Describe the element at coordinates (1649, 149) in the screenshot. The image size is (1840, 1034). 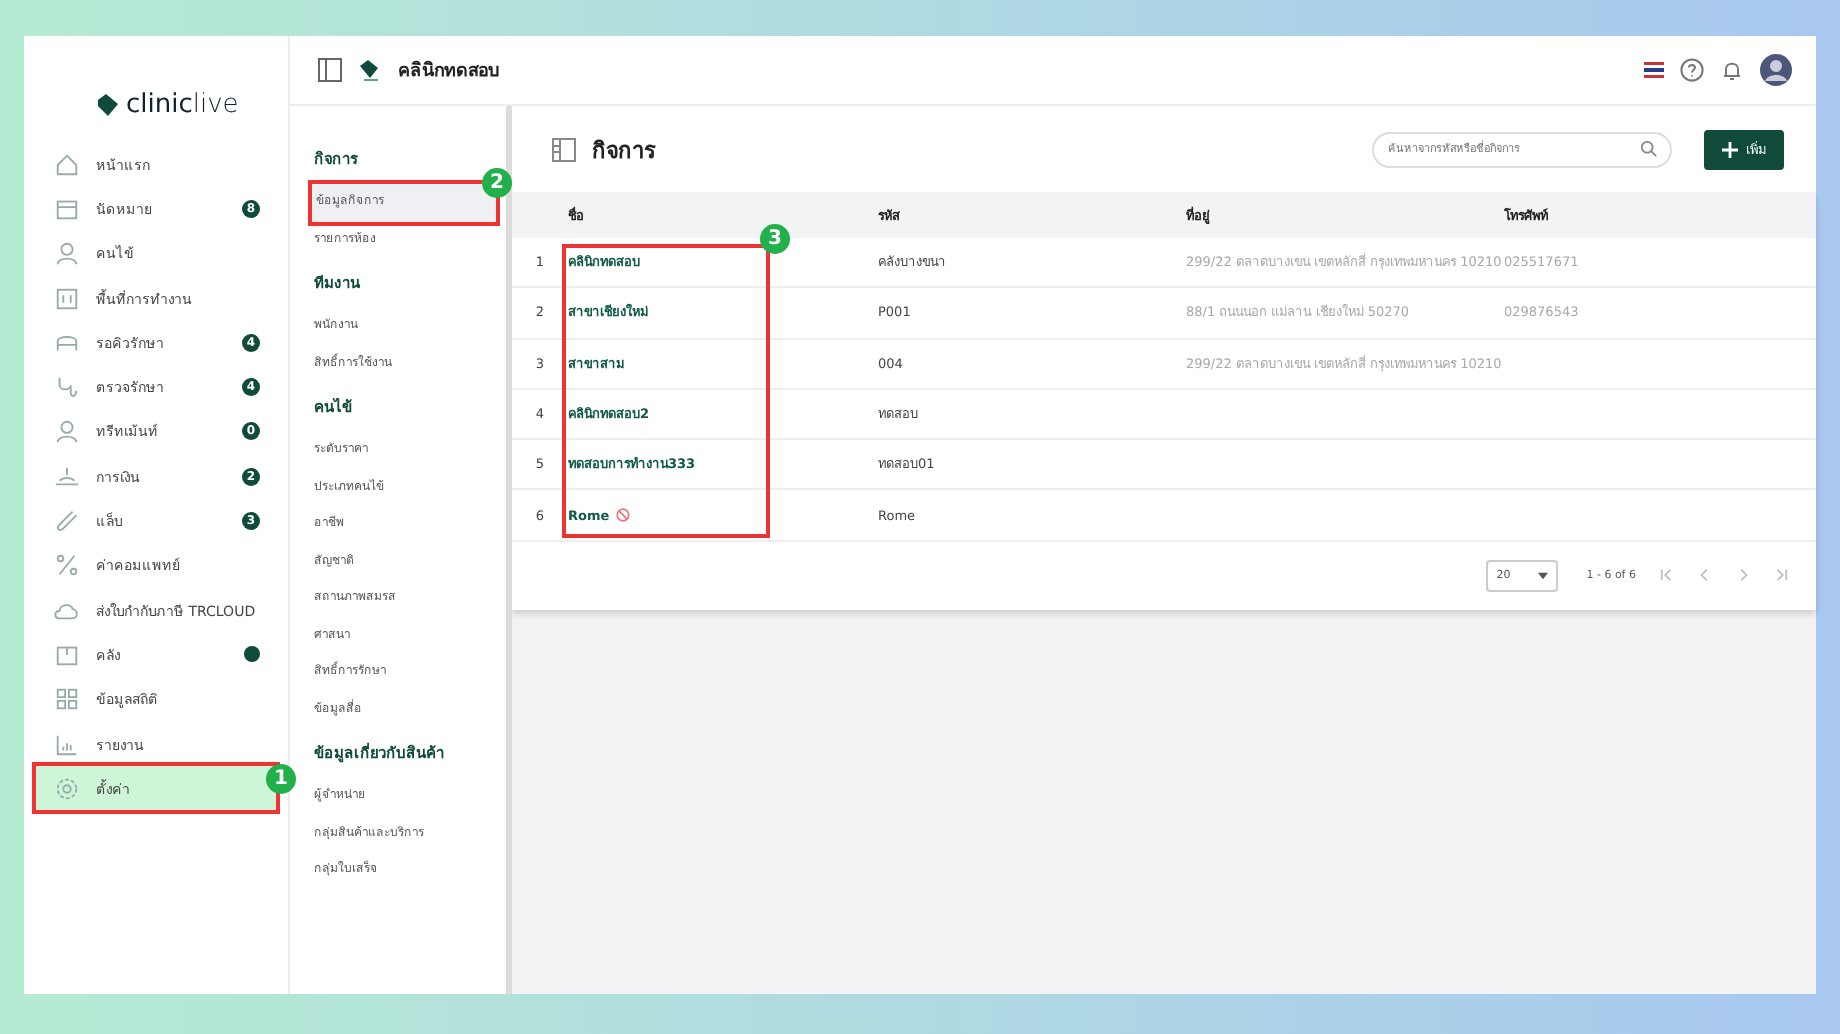
I see `search-icon` at that location.